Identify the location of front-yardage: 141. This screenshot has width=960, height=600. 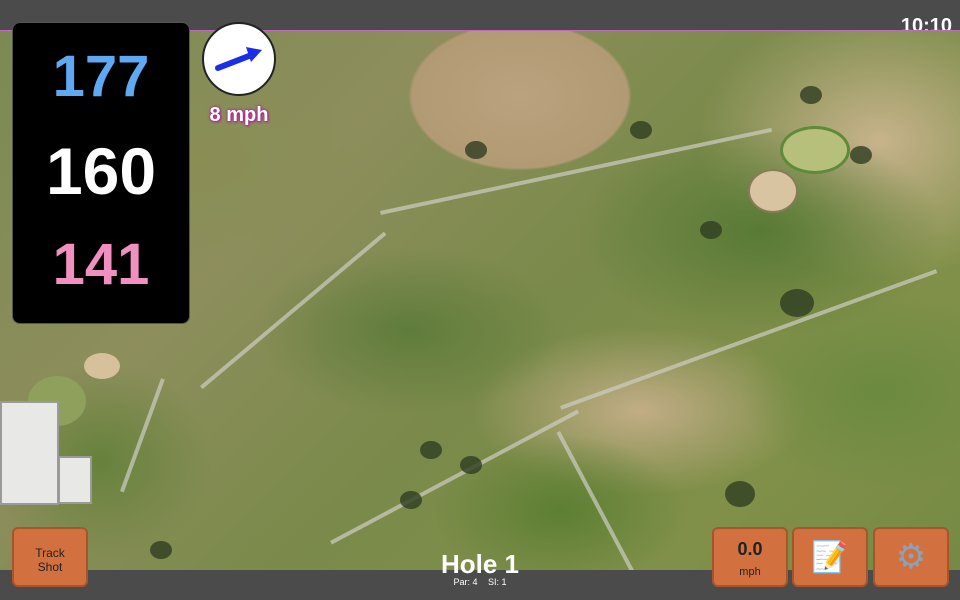
(101, 264).